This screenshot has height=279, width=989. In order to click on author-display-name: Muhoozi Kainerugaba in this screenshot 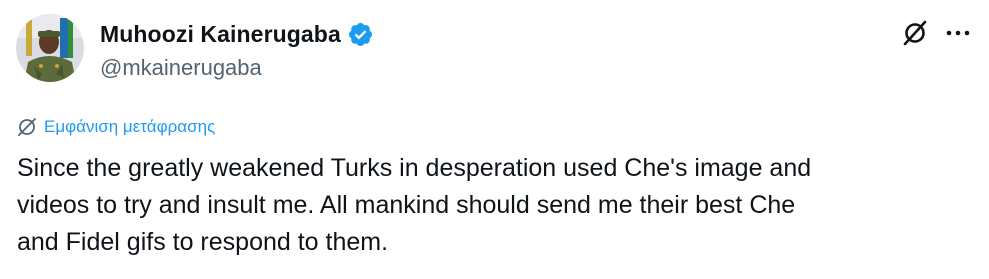, I will do `click(220, 34)`.